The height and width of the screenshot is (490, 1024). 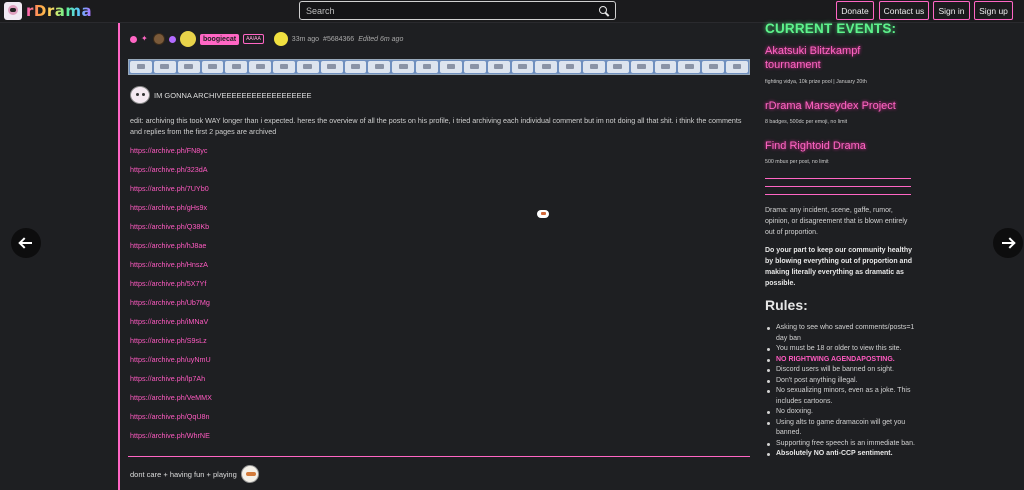 What do you see at coordinates (171, 174) in the screenshot?
I see `archive-link: https://archive.ph/323dA` at bounding box center [171, 174].